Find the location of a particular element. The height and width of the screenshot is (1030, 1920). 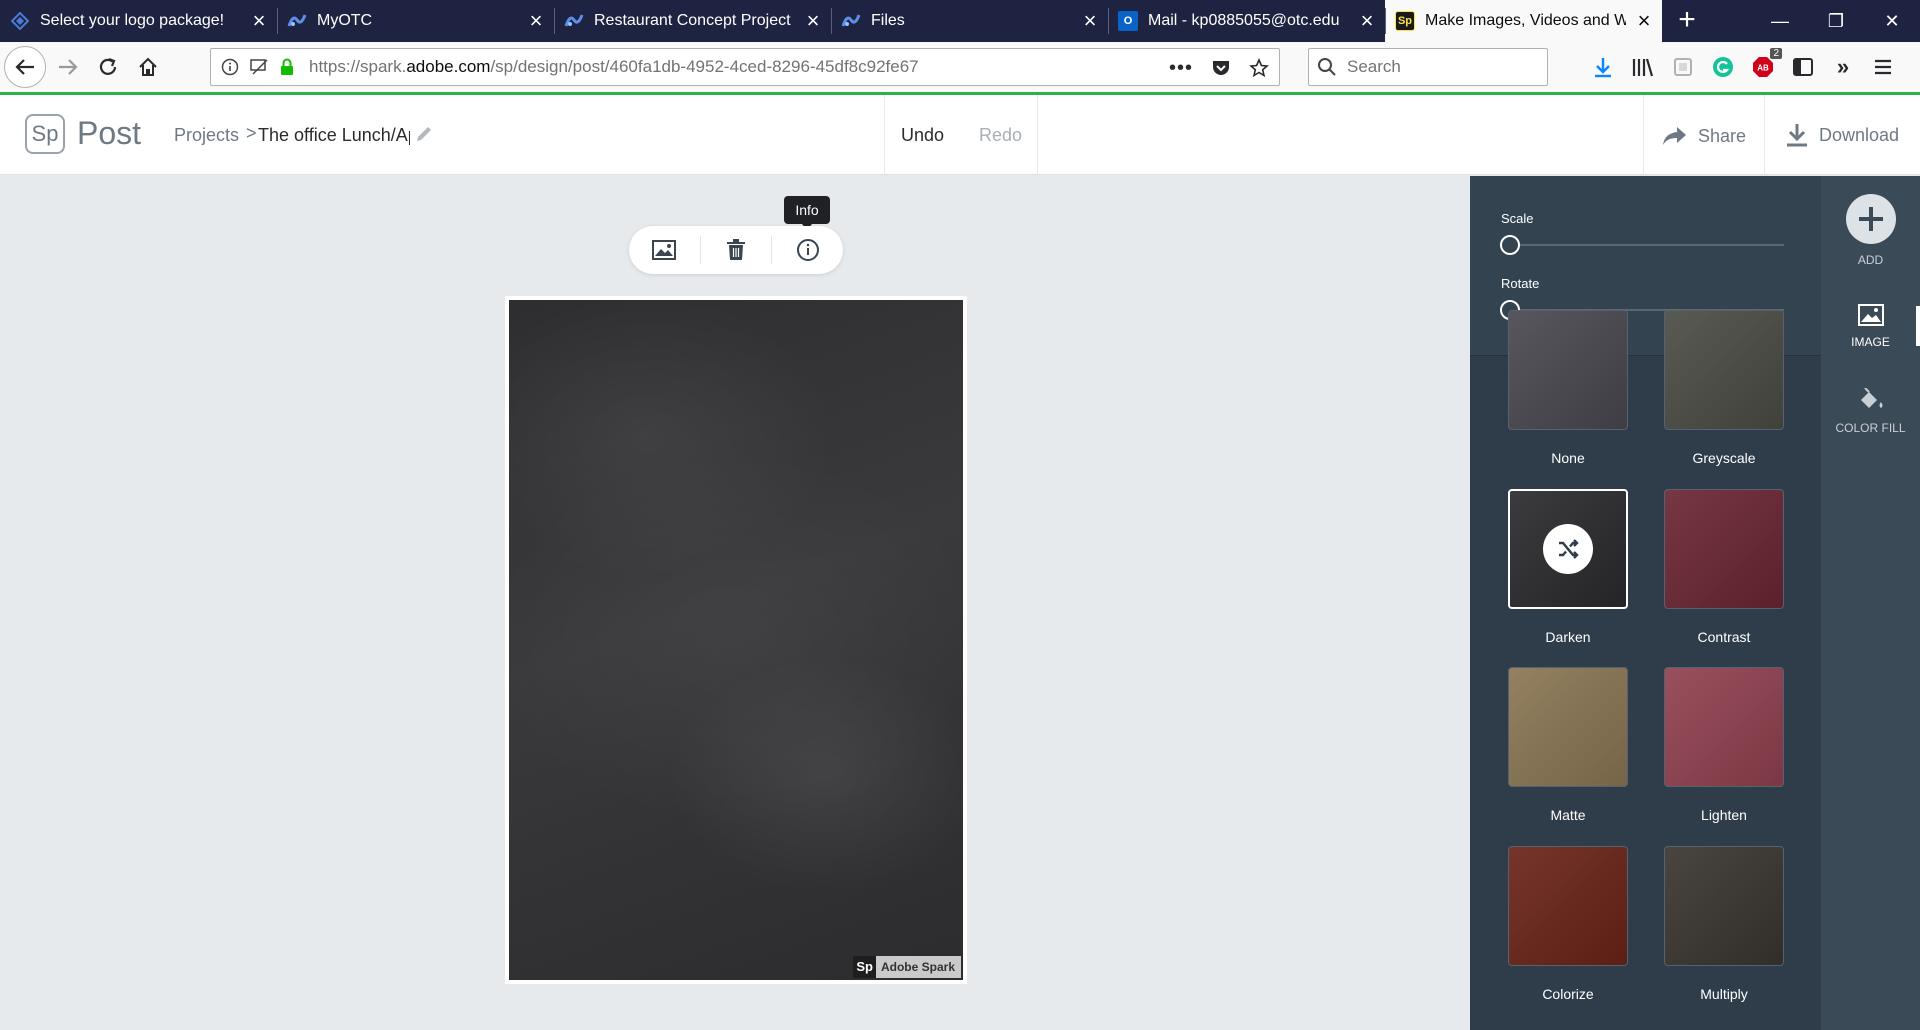

tool-rail: ADD IMAGE COLOR FILL is located at coordinates (1870, 603).